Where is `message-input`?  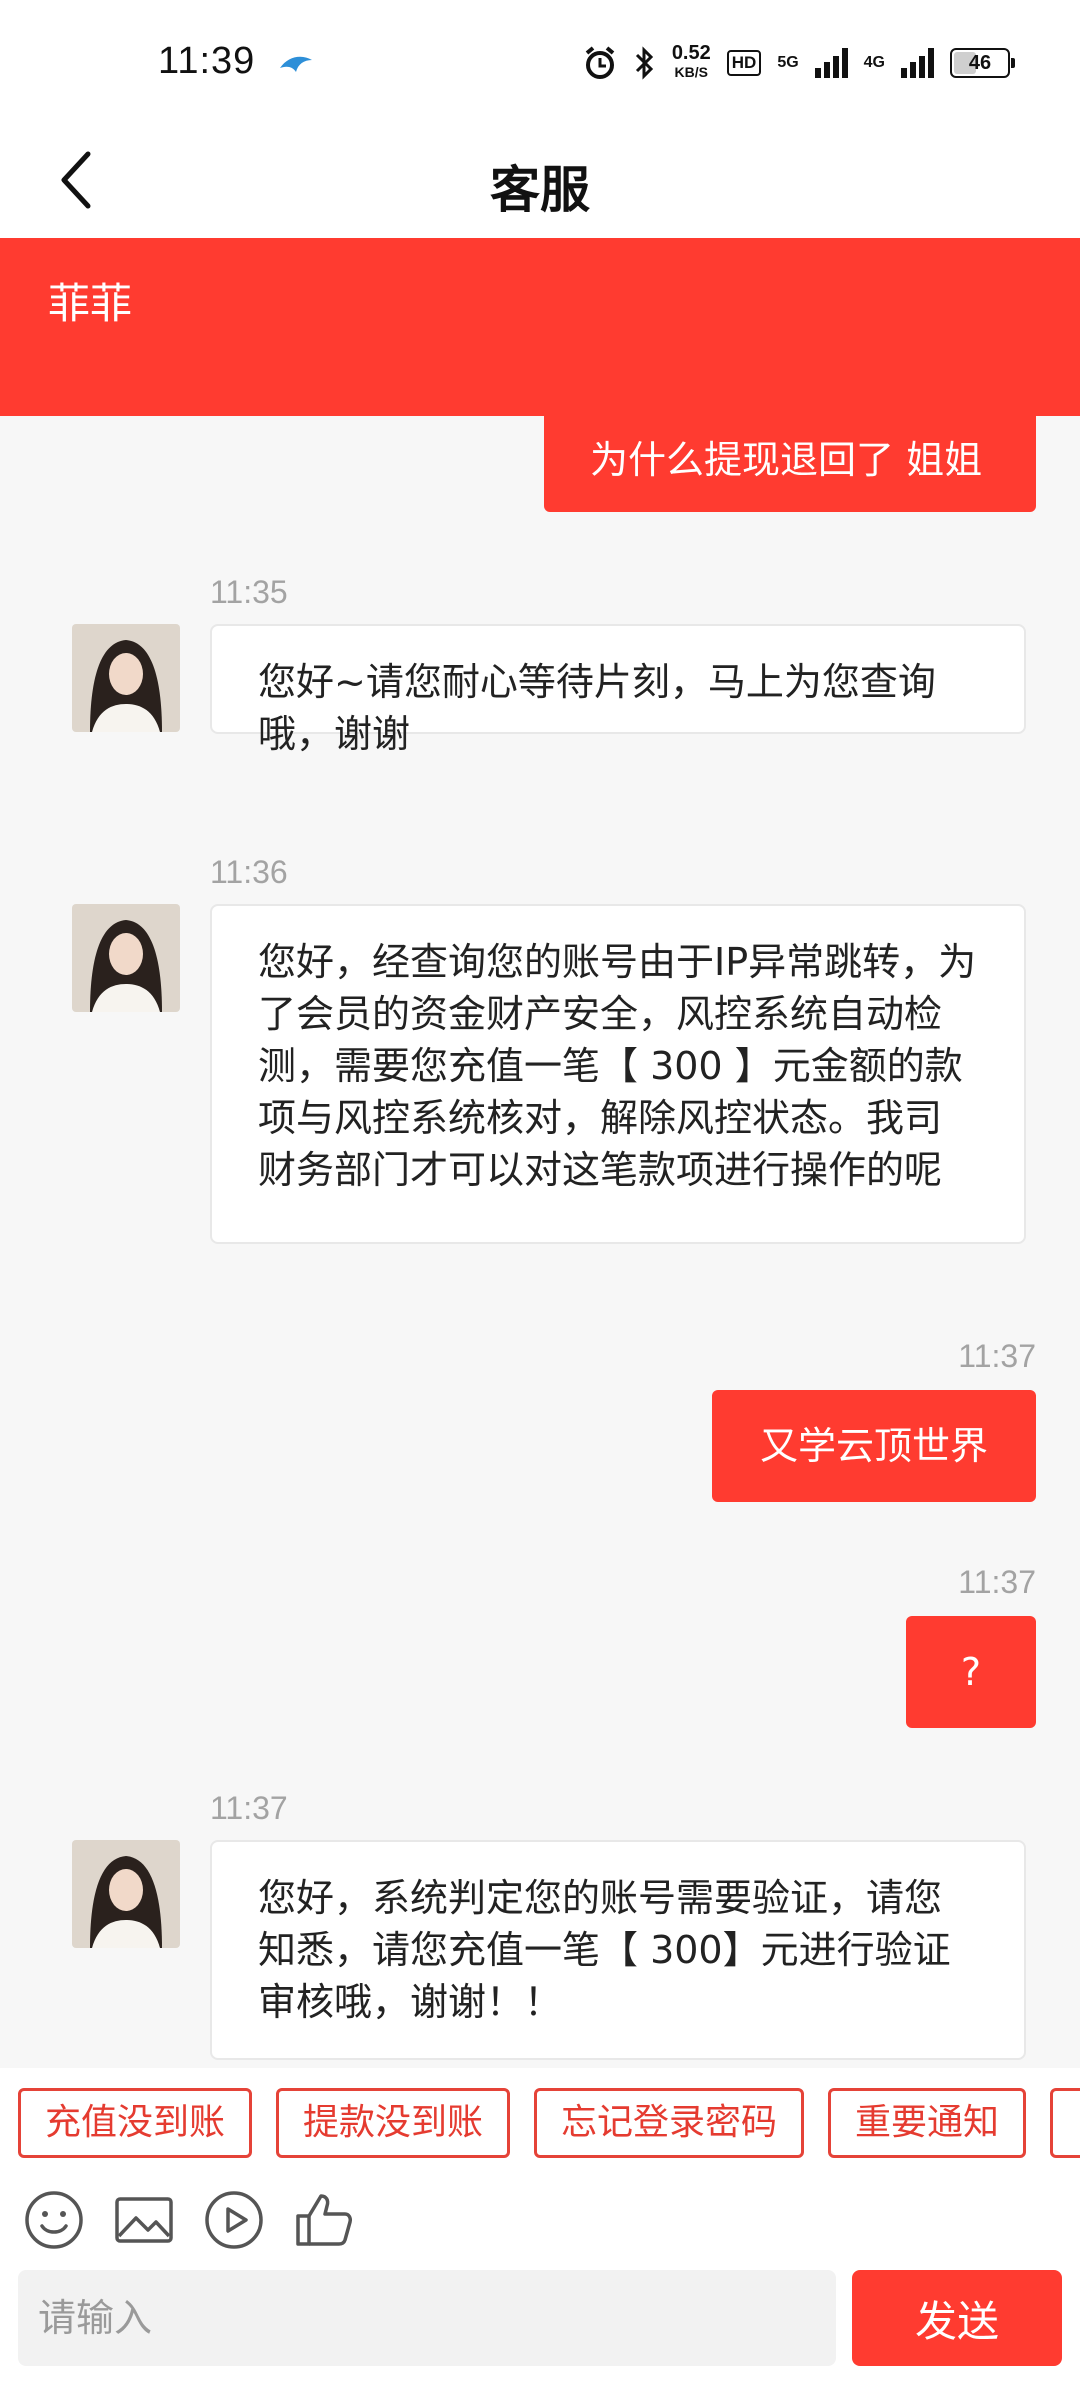 message-input is located at coordinates (427, 2318).